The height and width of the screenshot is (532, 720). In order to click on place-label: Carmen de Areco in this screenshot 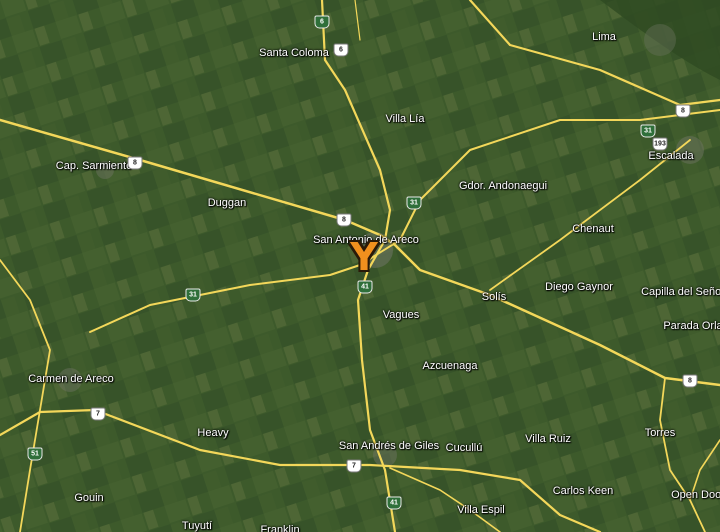, I will do `click(71, 379)`.